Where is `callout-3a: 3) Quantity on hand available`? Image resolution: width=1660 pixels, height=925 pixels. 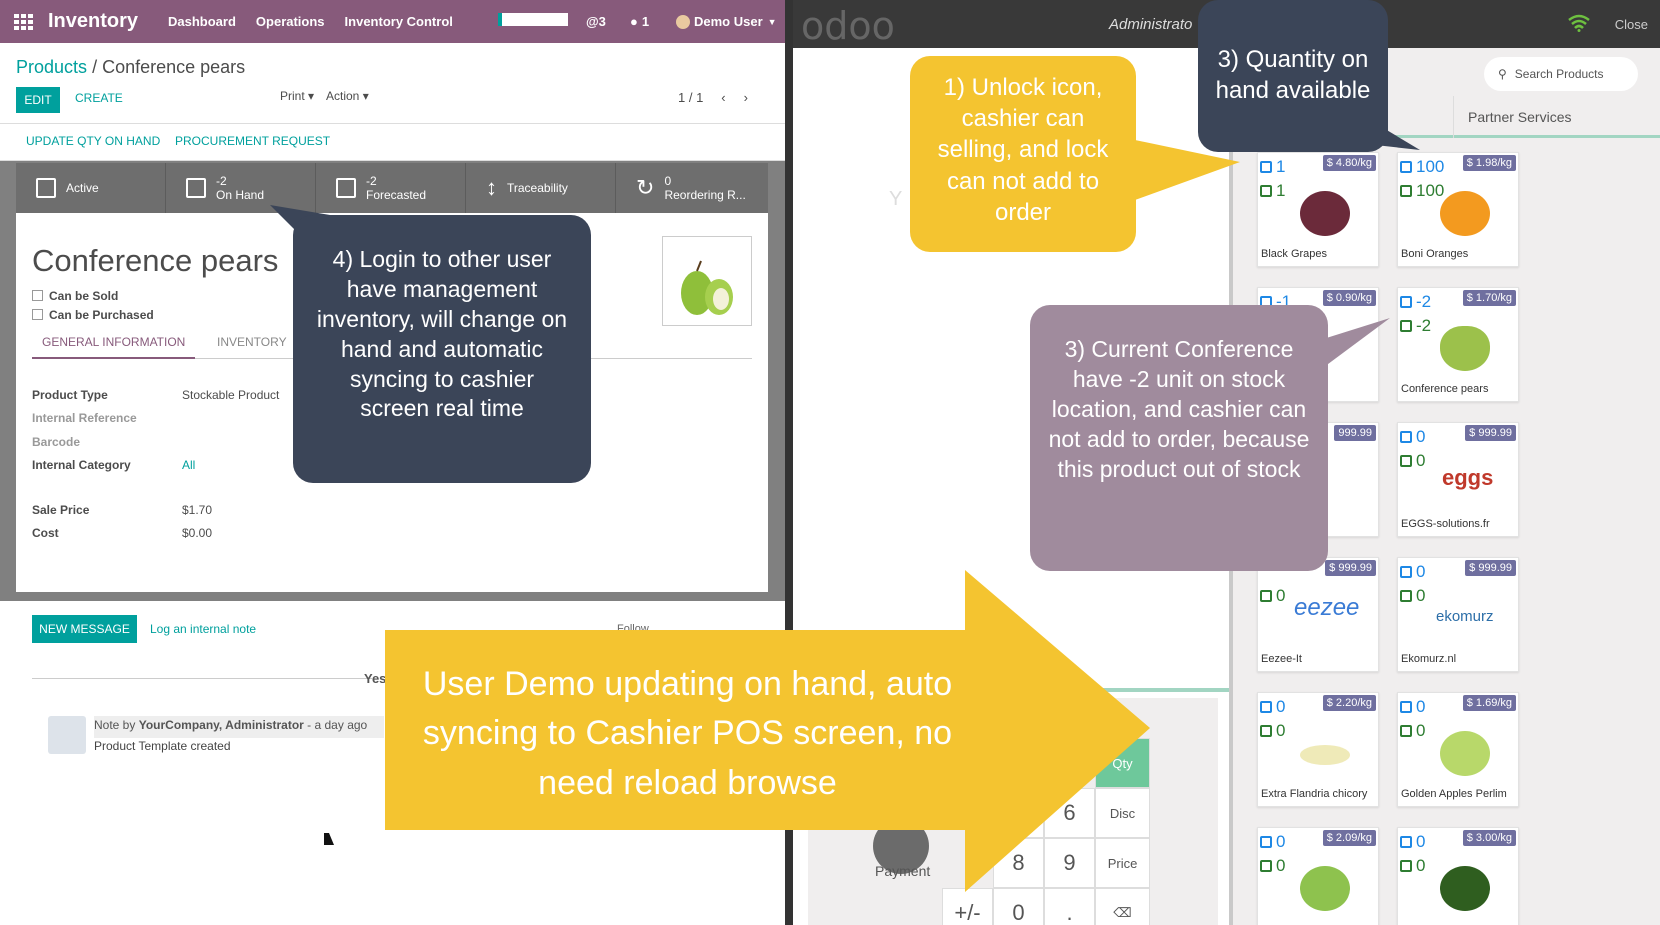
callout-3a: 3) Quantity on hand available is located at coordinates (1293, 76).